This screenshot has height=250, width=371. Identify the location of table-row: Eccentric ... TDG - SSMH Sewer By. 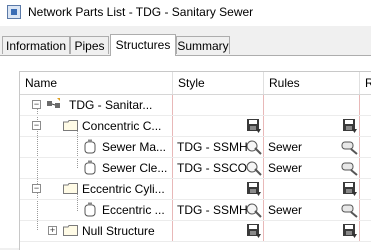
(195, 210).